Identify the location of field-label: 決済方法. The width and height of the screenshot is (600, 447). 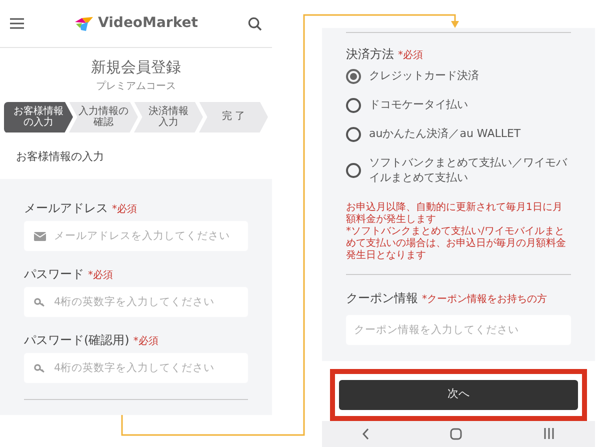
(370, 54).